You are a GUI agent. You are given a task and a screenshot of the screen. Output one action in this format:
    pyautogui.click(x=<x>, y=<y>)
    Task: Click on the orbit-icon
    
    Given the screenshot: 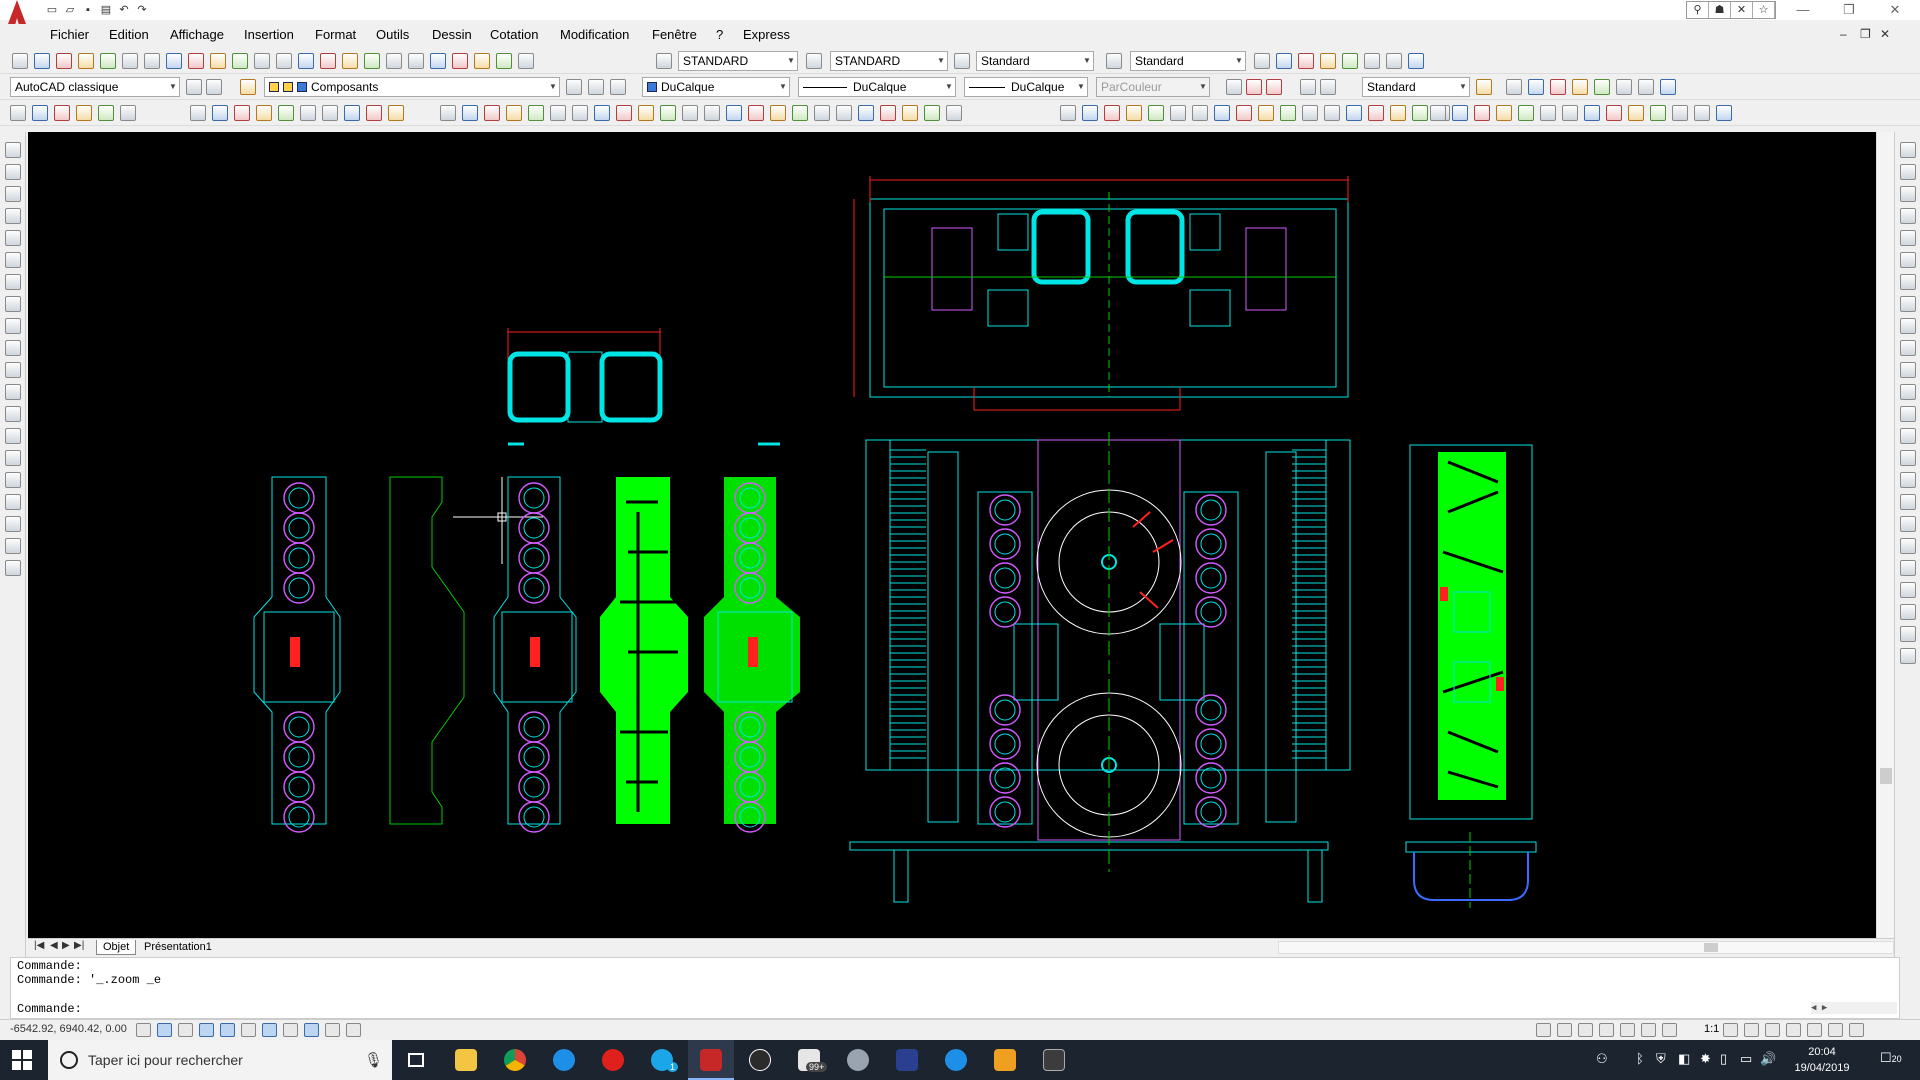 What is the action you would take?
    pyautogui.click(x=1308, y=87)
    